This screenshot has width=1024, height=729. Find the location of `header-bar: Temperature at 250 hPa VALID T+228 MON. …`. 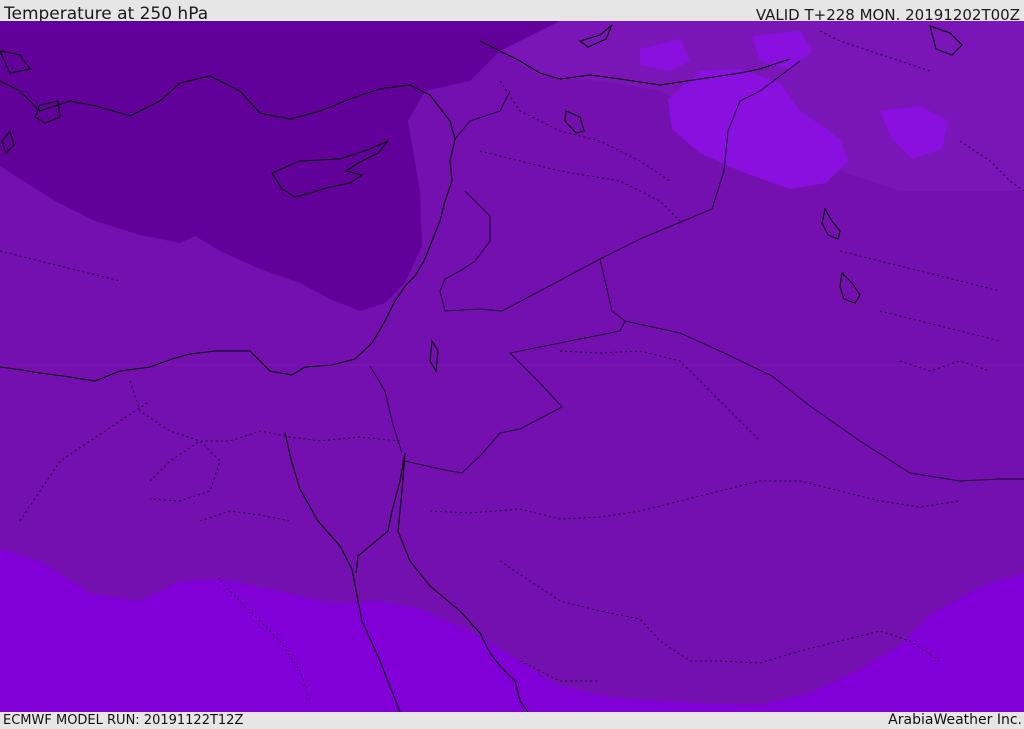

header-bar: Temperature at 250 hPa VALID T+228 MON. … is located at coordinates (512, 12).